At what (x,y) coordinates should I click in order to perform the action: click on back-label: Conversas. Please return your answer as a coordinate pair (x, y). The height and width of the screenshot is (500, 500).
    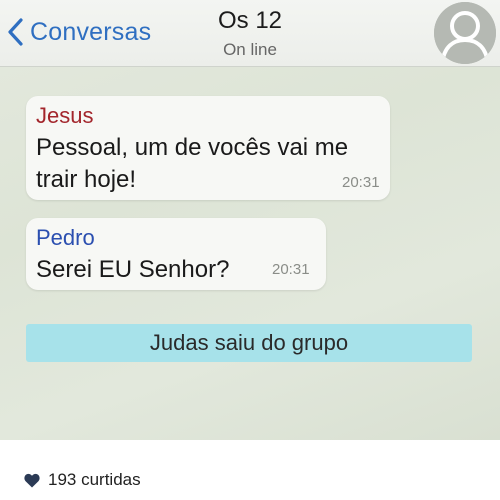
    Looking at the image, I should click on (91, 31).